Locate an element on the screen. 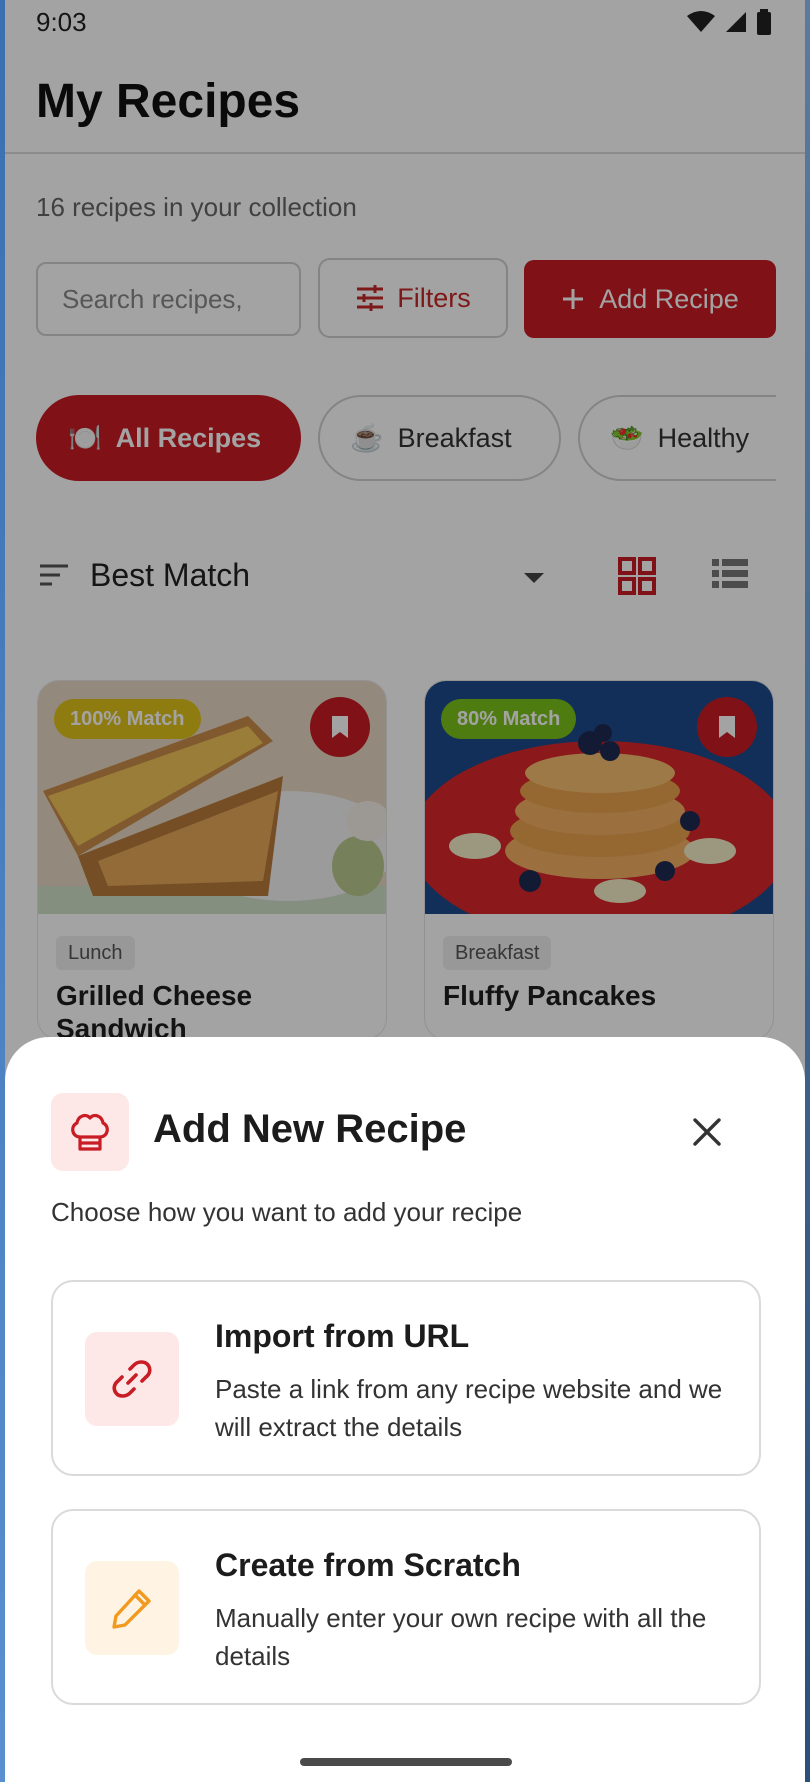 The width and height of the screenshot is (810, 1782). pencil-icon is located at coordinates (131, 1609).